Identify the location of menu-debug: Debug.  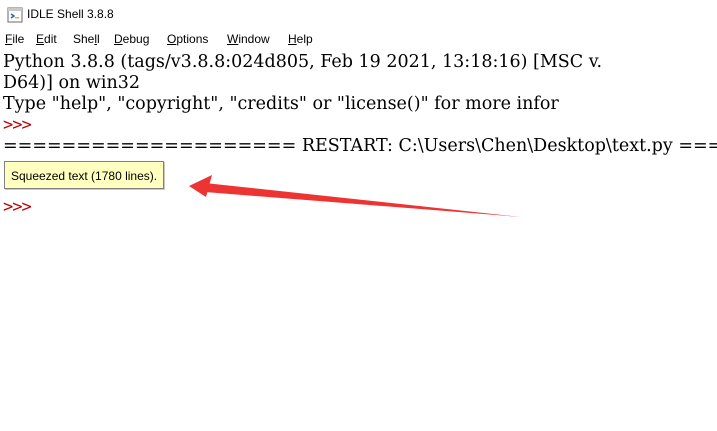
(131, 39).